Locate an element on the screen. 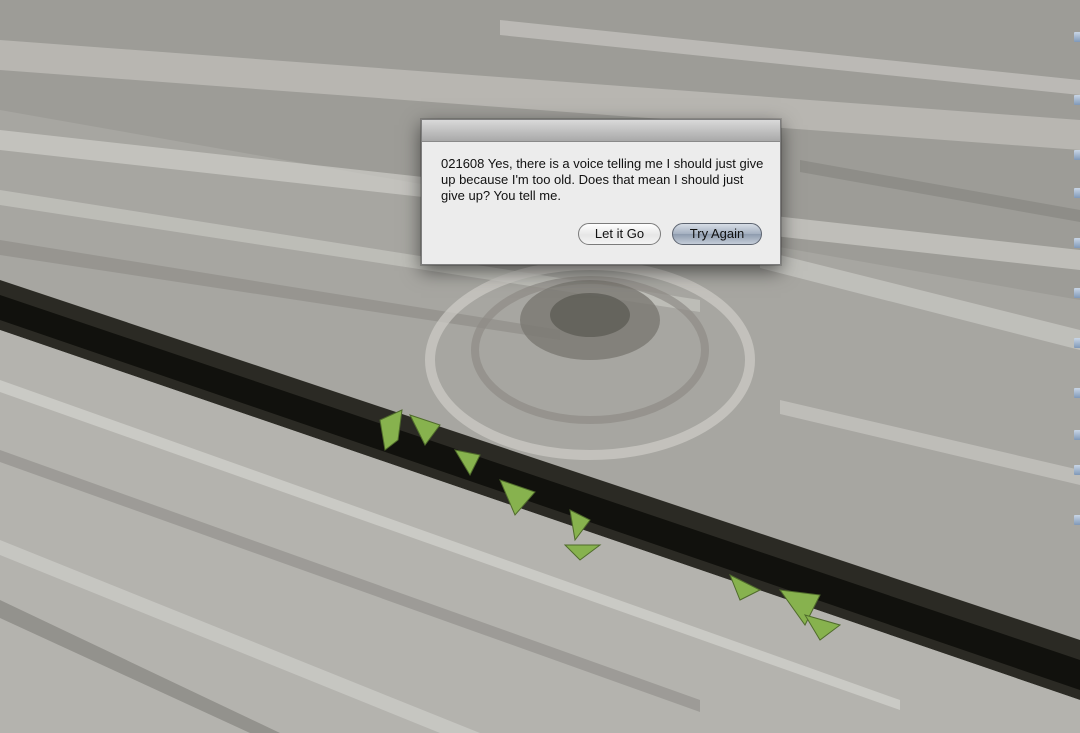  let-it-go-button: Let it Go is located at coordinates (619, 234).